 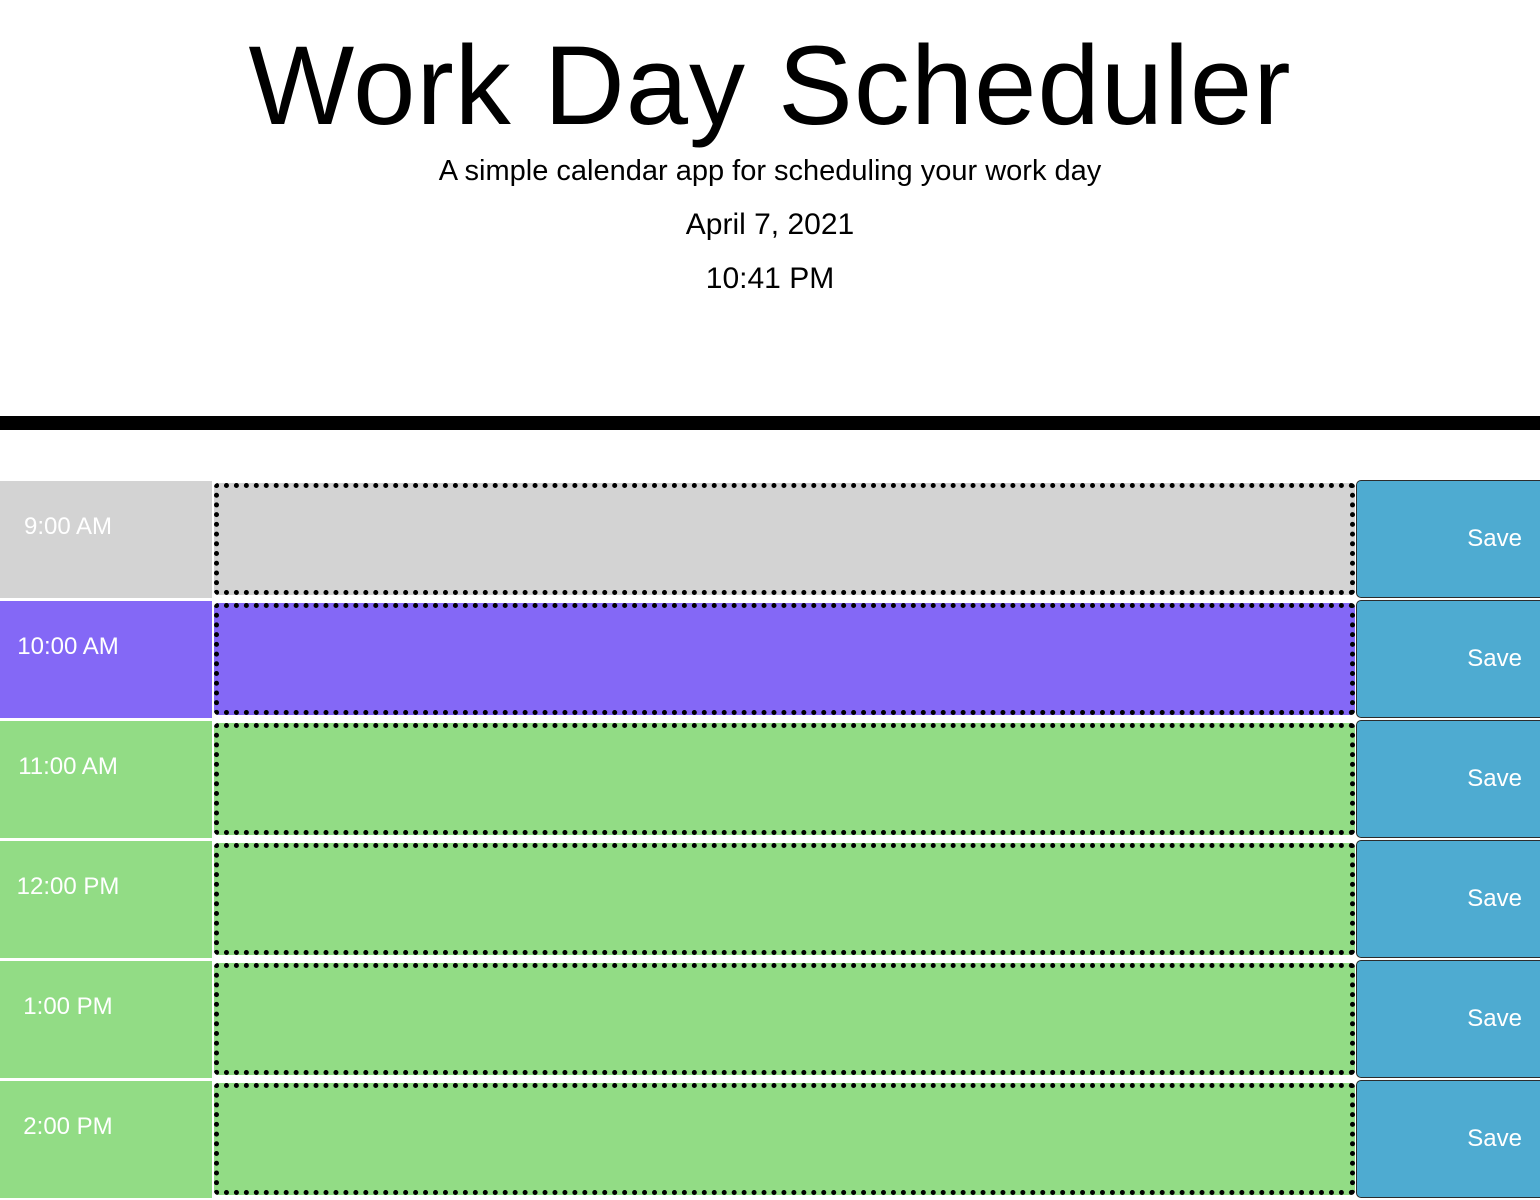 What do you see at coordinates (770, 423) in the screenshot?
I see `header-divider` at bounding box center [770, 423].